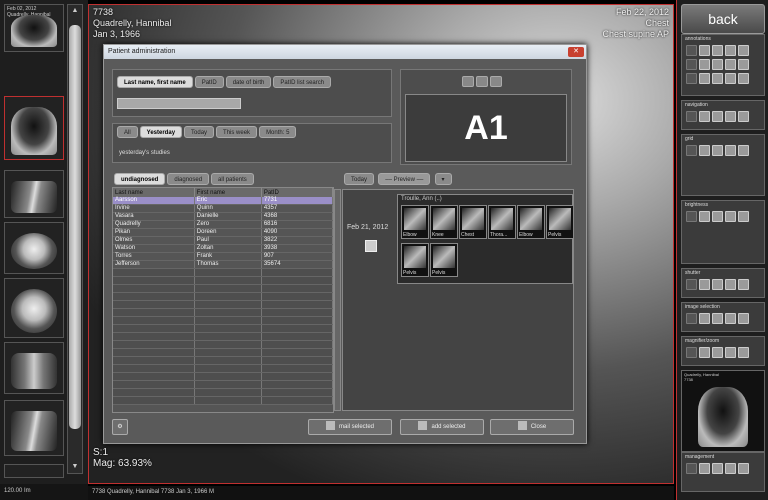  I want to click on table-row: Vasara Danielle 4368, so click(223, 216).